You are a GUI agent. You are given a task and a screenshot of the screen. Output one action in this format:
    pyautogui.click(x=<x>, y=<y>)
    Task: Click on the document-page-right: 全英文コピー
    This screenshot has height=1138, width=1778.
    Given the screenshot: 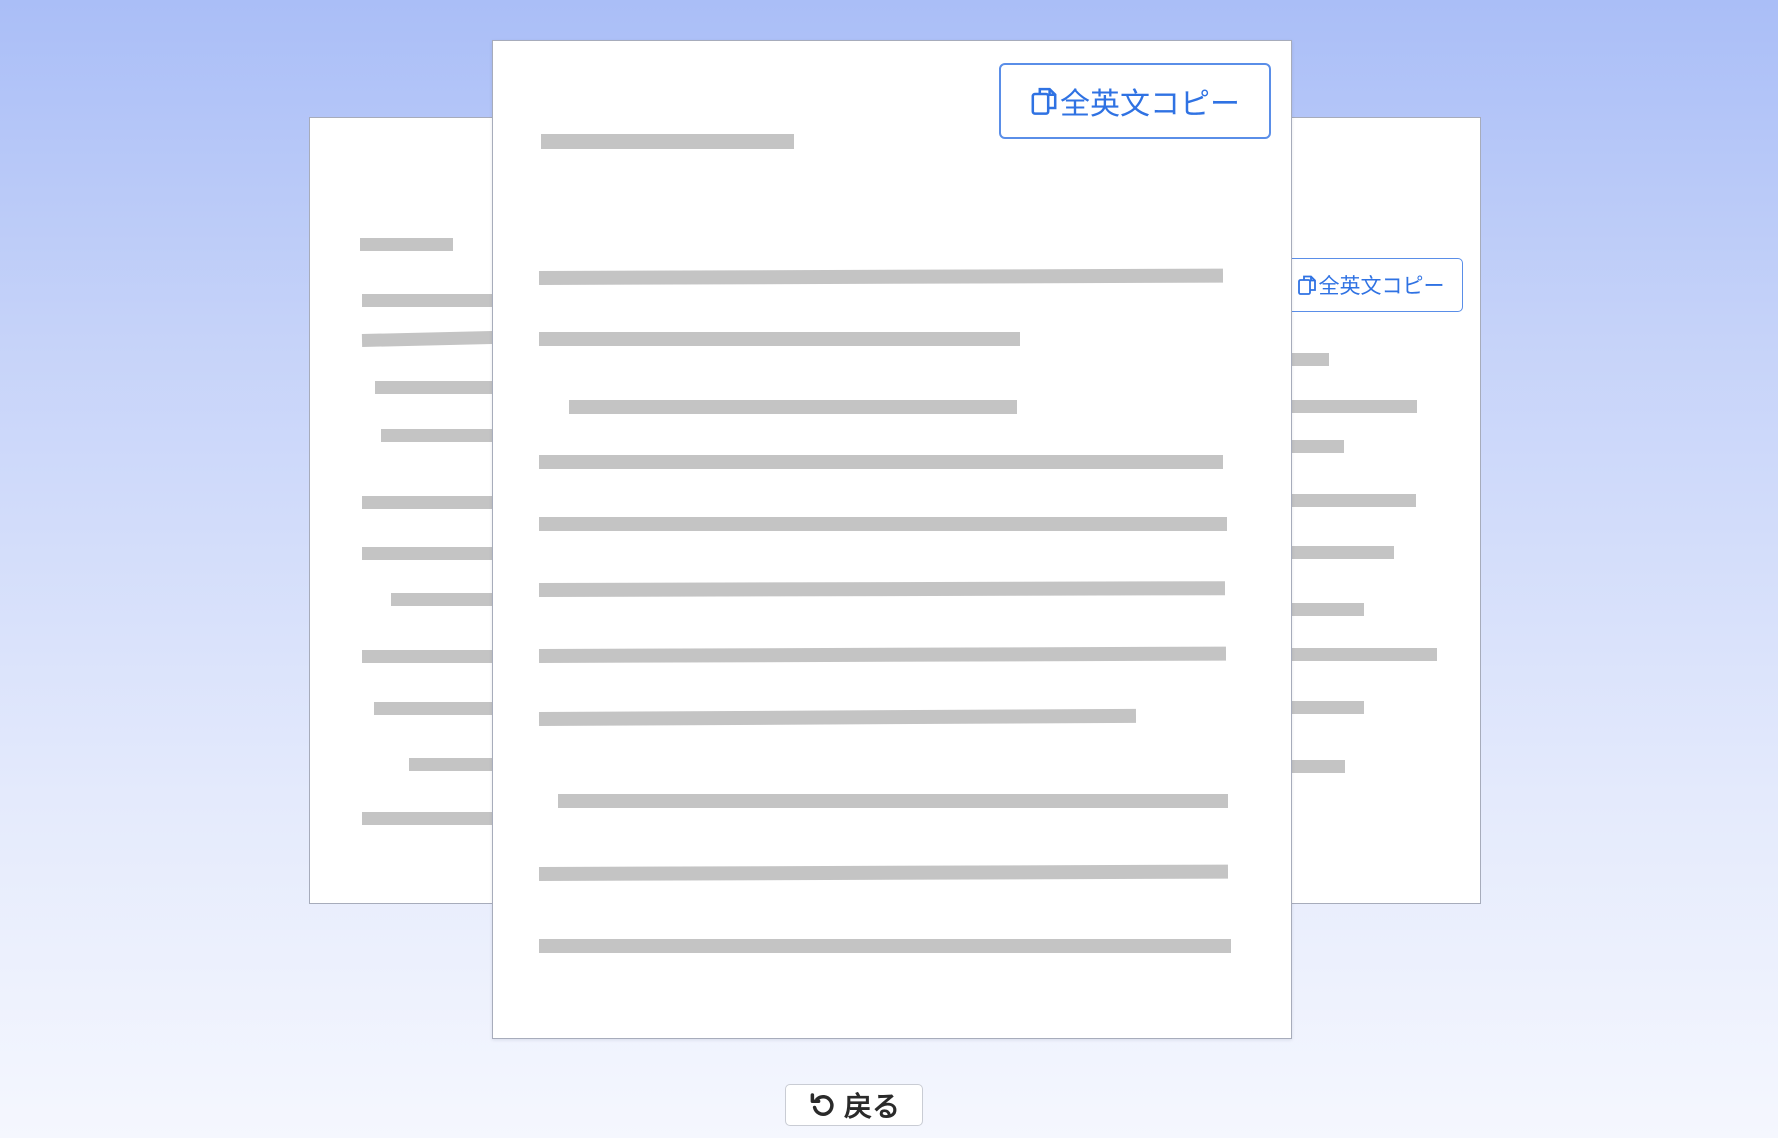 What is the action you would take?
    pyautogui.click(x=1384, y=510)
    